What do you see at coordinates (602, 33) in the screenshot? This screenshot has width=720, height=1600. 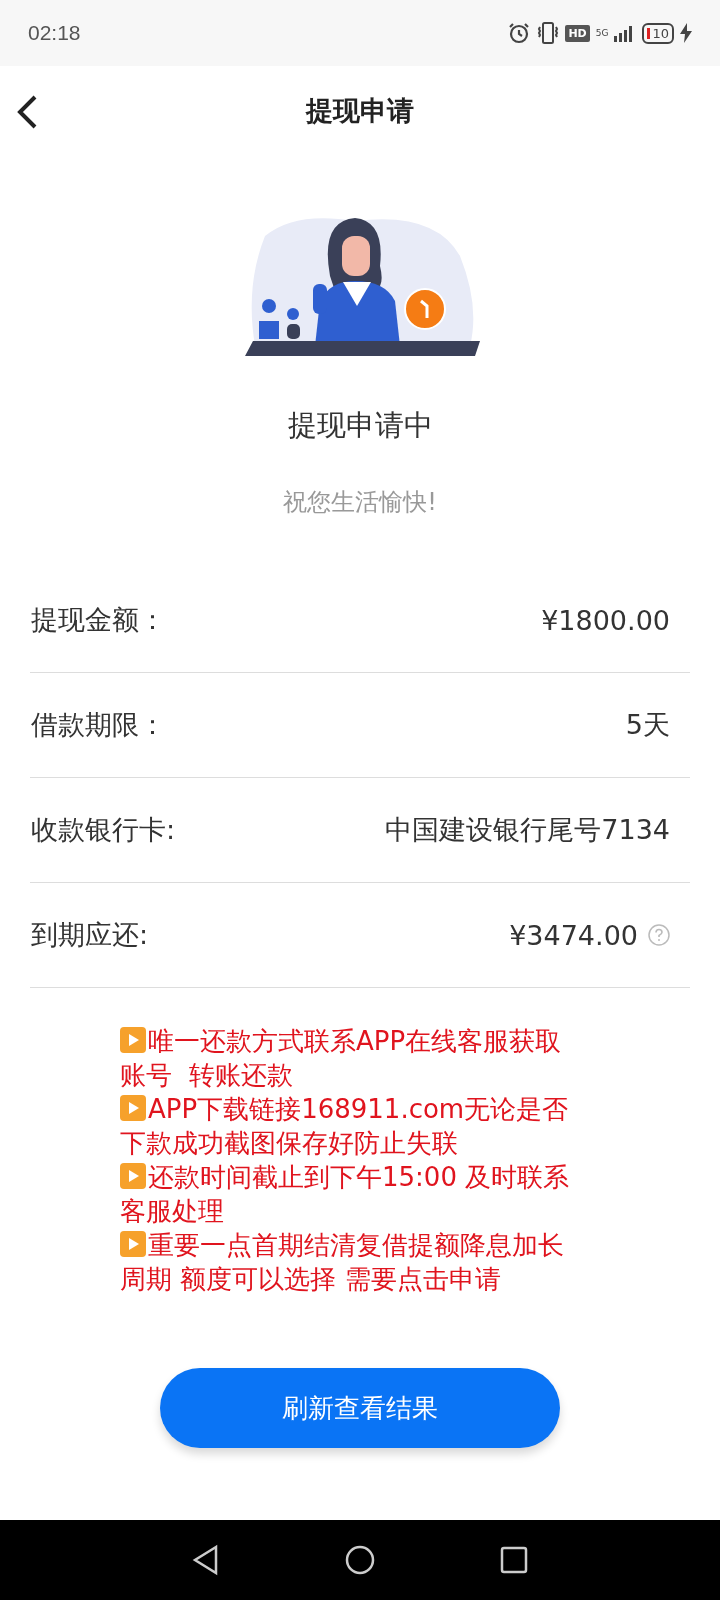 I see `network-label: 5G` at bounding box center [602, 33].